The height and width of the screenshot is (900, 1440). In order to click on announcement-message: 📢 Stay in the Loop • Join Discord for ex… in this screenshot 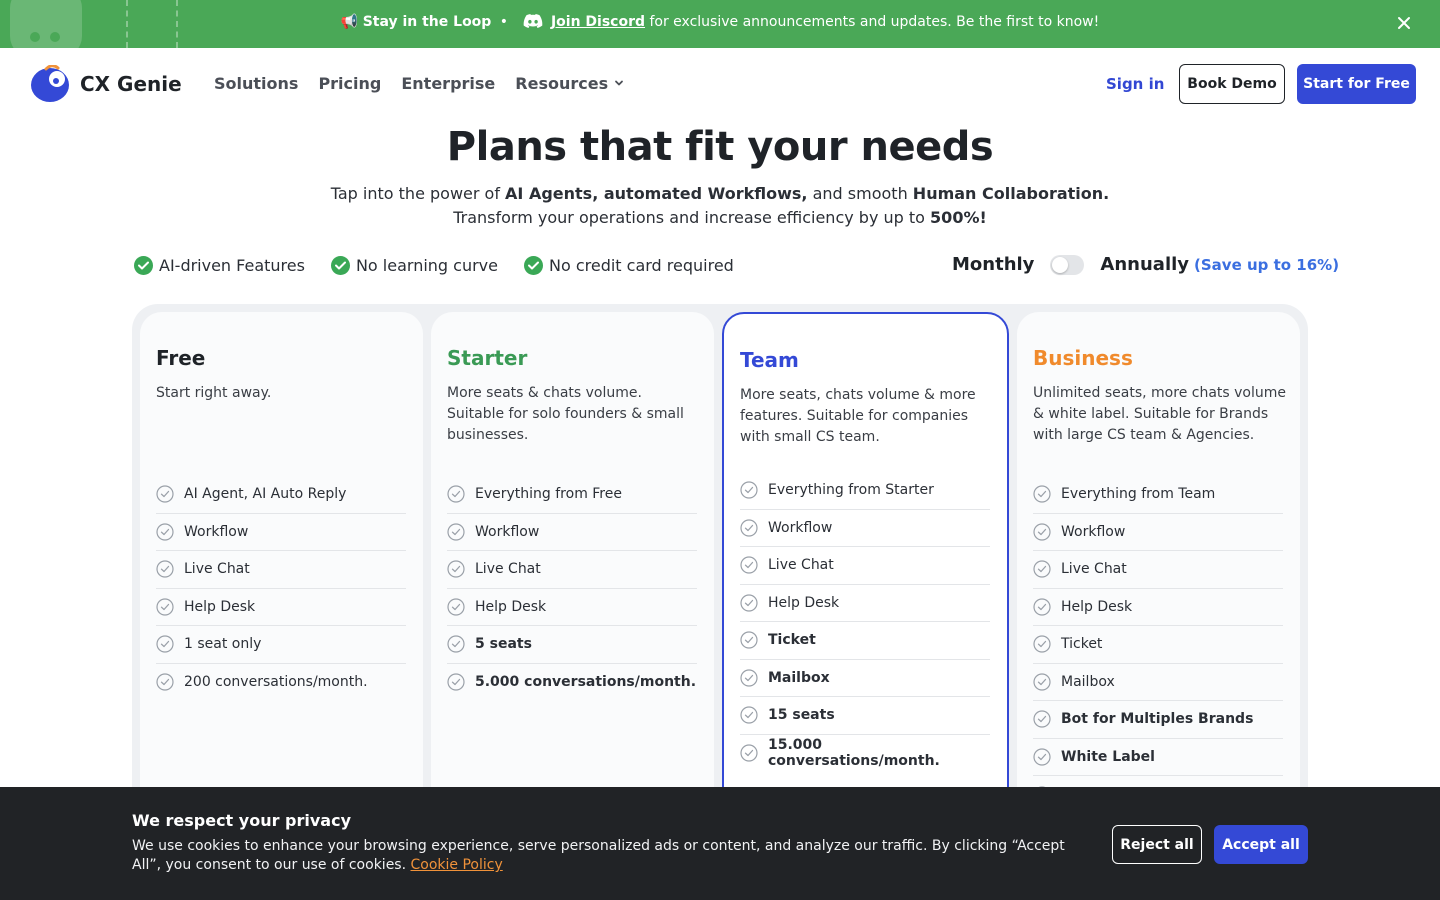, I will do `click(720, 22)`.